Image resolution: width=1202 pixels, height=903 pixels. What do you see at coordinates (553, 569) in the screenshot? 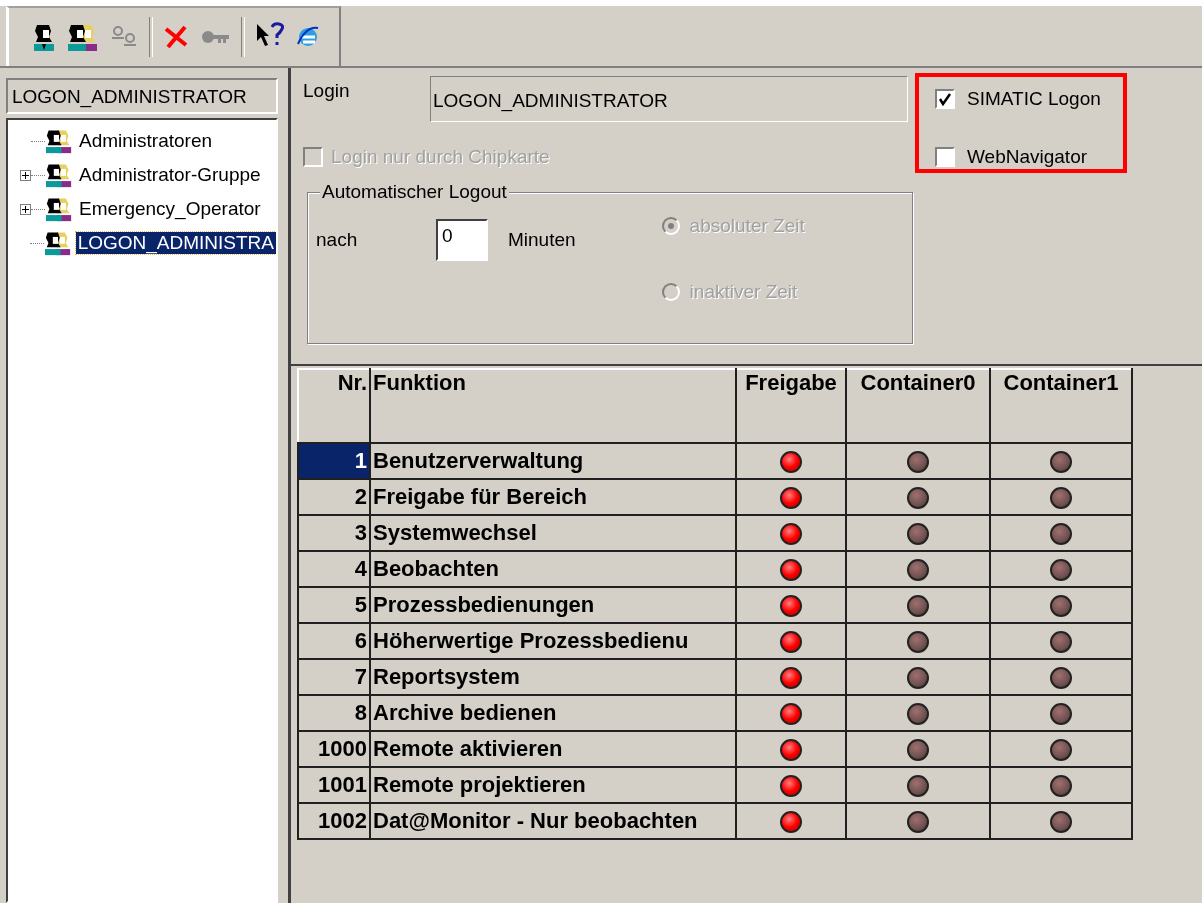
I see `table-cell: Beobachten` at bounding box center [553, 569].